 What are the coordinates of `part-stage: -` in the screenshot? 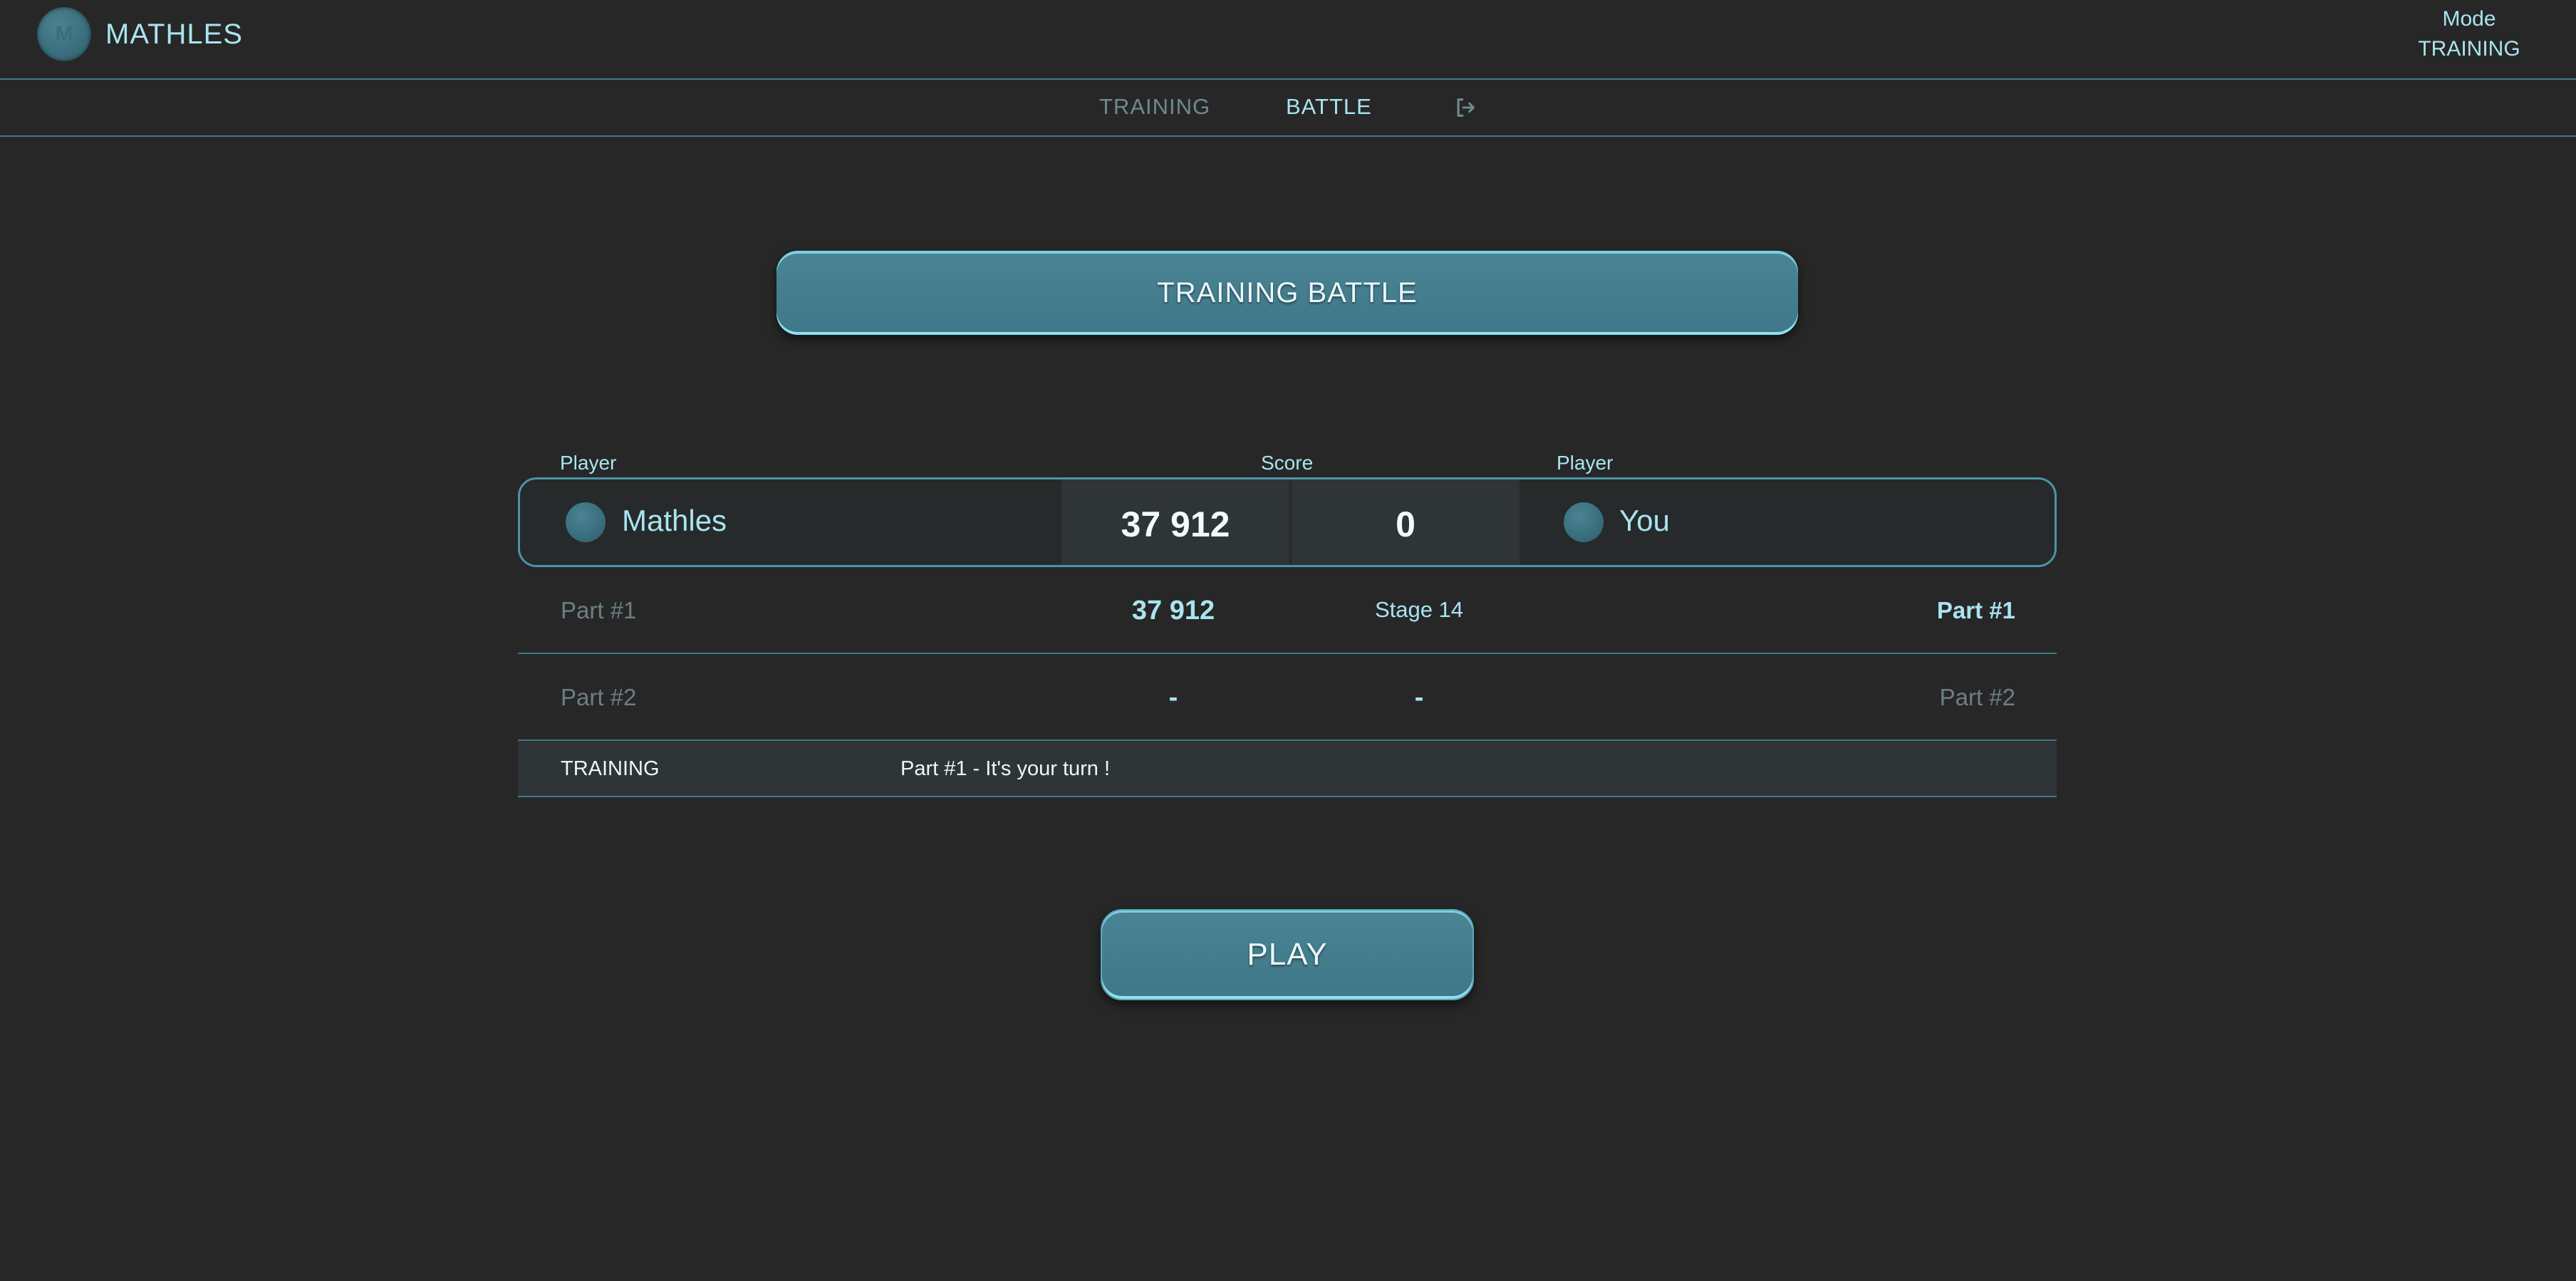 It's located at (1419, 697).